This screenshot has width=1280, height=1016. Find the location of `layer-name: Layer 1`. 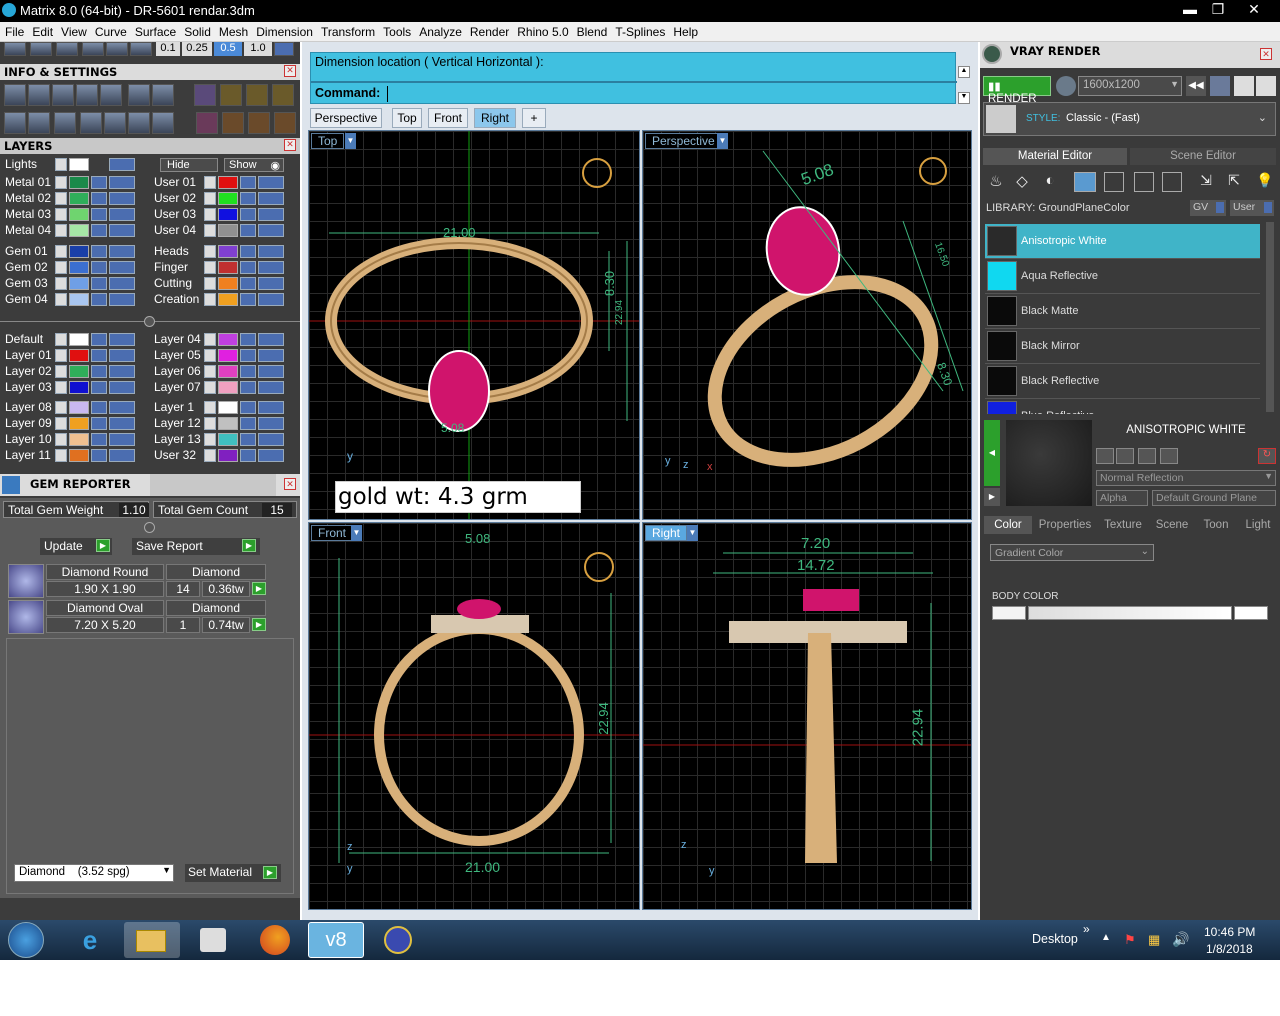

layer-name: Layer 1 is located at coordinates (180, 407).